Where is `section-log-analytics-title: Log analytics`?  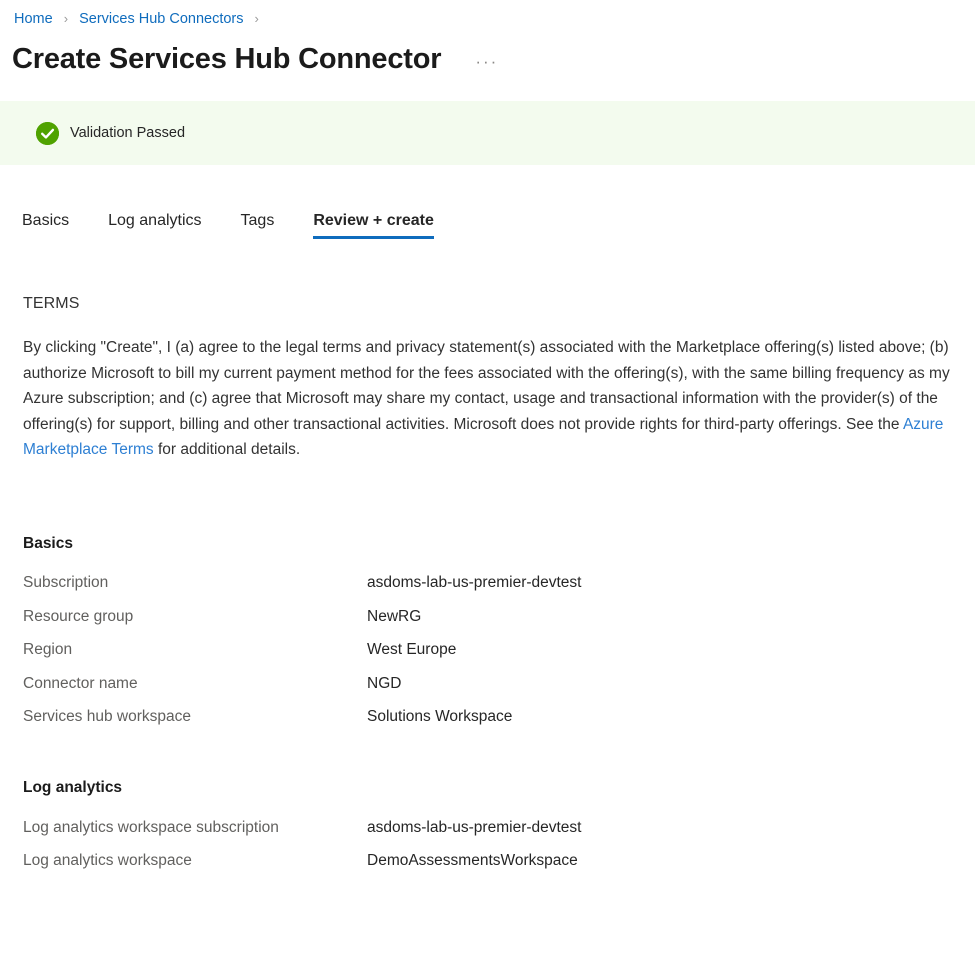
section-log-analytics-title: Log analytics is located at coordinates (73, 787).